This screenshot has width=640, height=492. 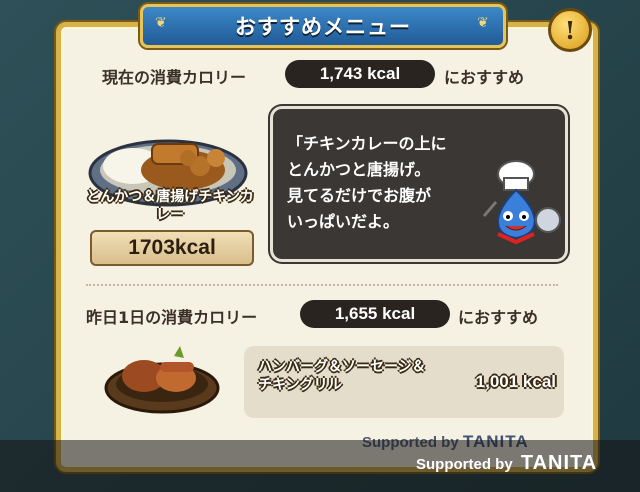 I want to click on ornament-left-icon: ❦, so click(x=161, y=23).